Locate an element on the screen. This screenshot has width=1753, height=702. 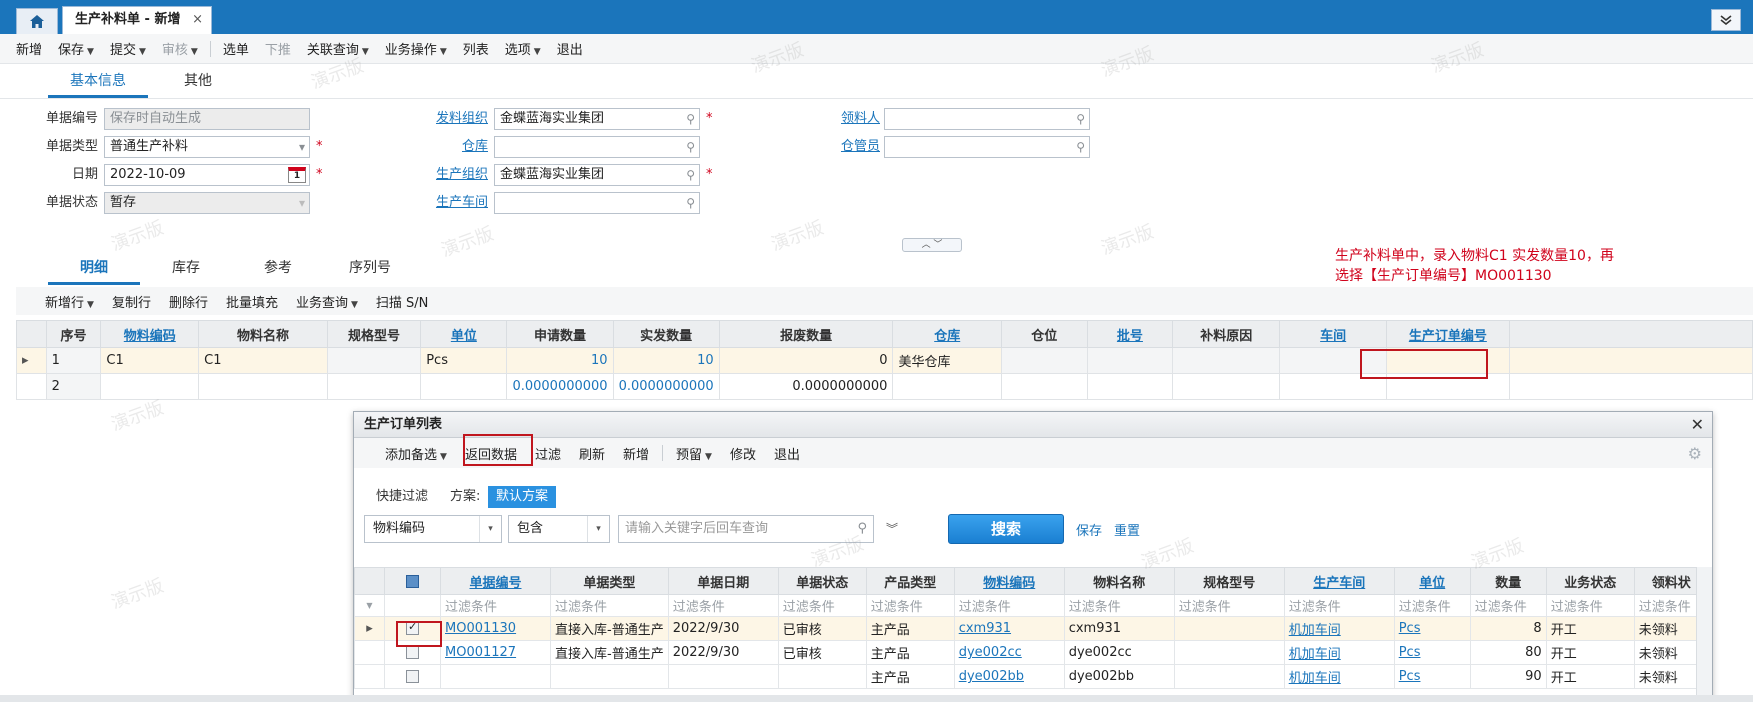
keeper-label: 仓管员 is located at coordinates (835, 147).